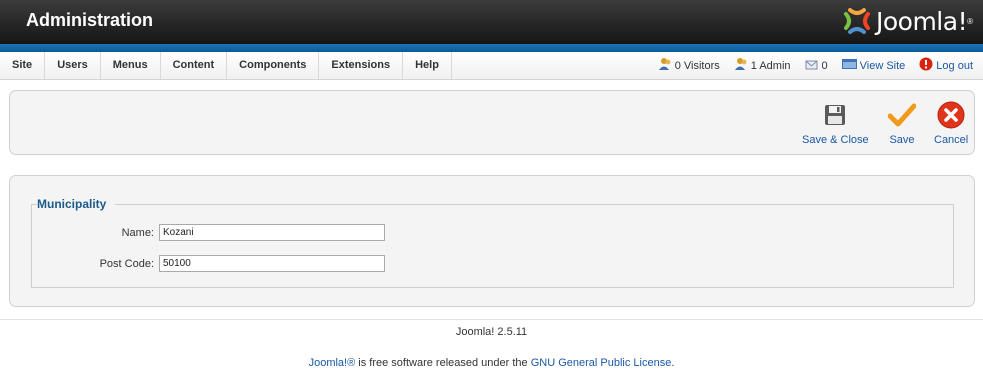 This screenshot has height=372, width=983. I want to click on cancel-button: Cancel, so click(951, 123).